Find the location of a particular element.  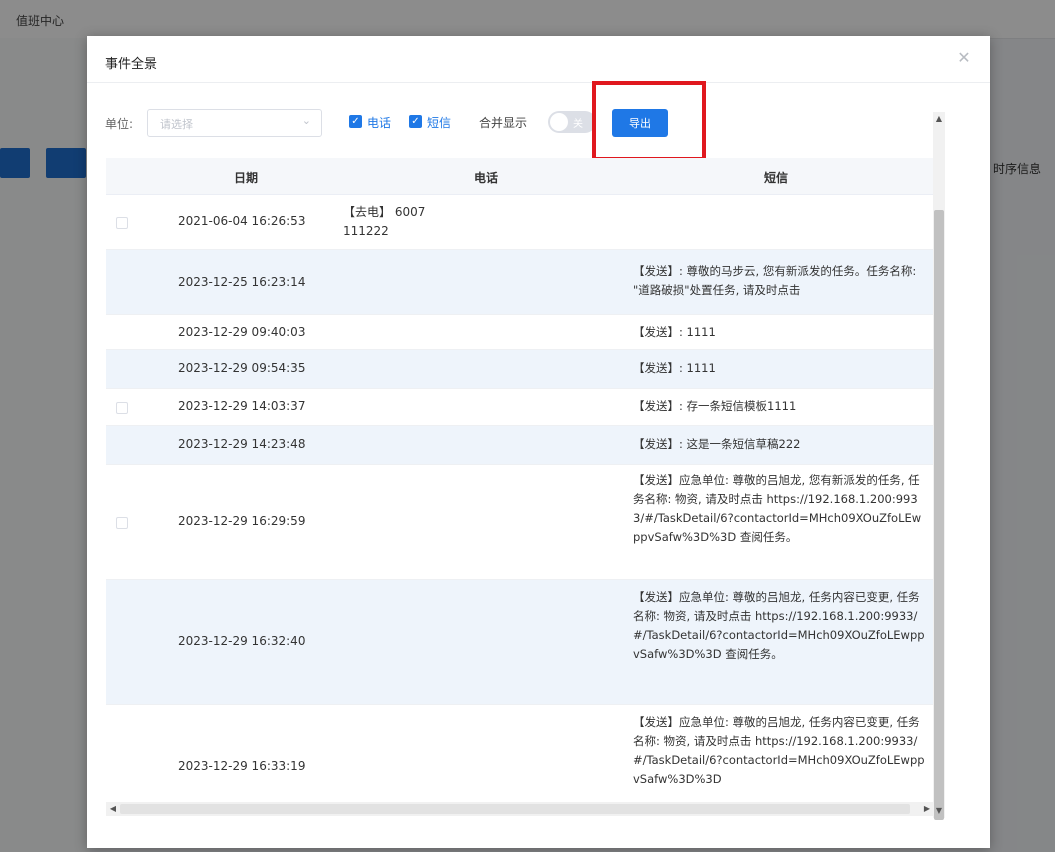

dialog-title: 事件全景 is located at coordinates (131, 64).